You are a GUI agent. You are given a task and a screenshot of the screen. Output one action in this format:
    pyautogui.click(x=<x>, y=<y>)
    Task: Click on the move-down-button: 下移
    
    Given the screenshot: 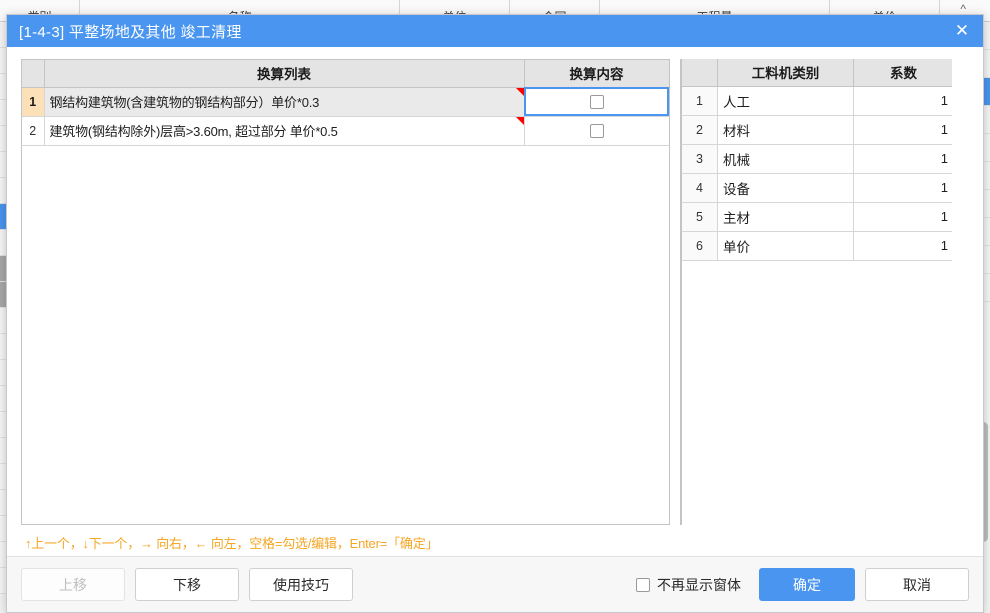 What is the action you would take?
    pyautogui.click(x=187, y=584)
    